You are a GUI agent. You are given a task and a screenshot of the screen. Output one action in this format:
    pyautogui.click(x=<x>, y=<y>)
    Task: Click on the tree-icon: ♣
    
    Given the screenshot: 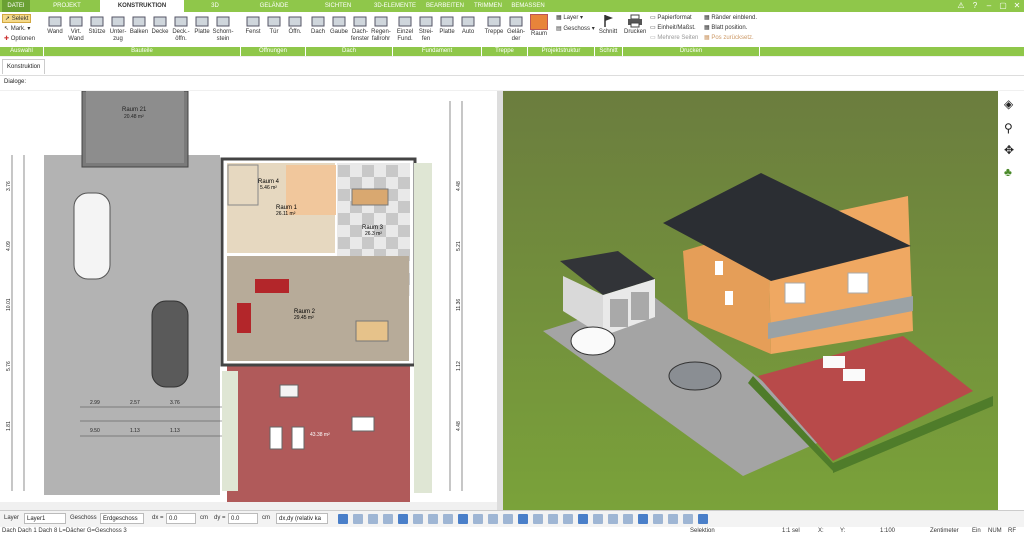 What is the action you would take?
    pyautogui.click(x=1008, y=172)
    